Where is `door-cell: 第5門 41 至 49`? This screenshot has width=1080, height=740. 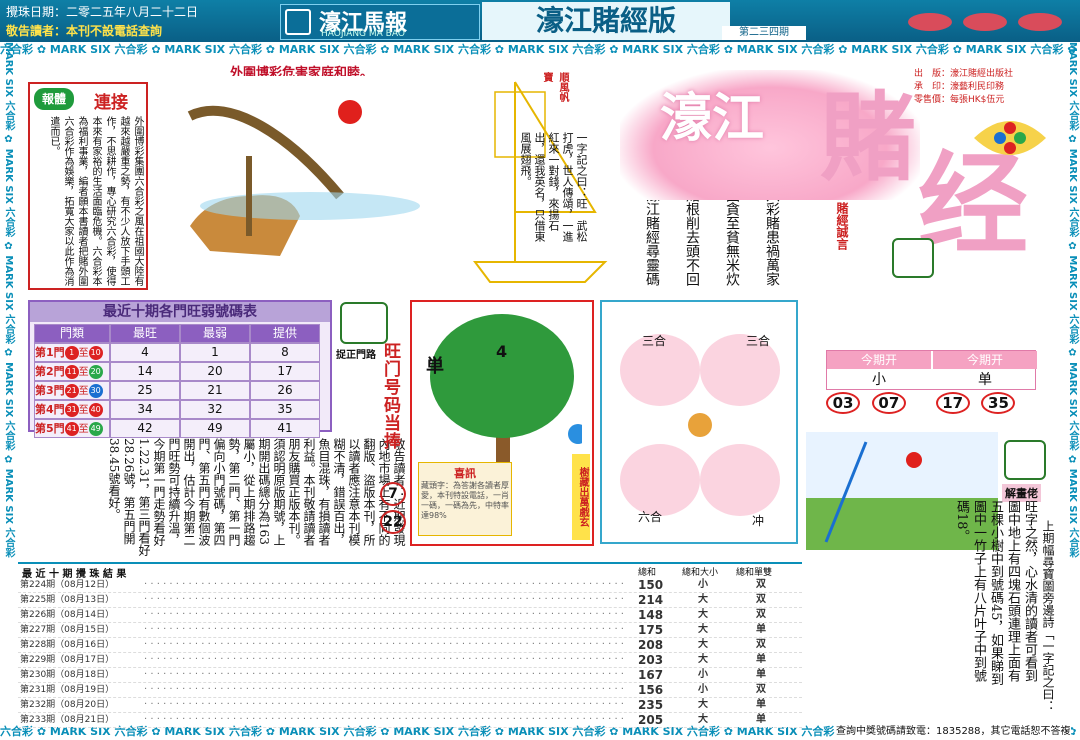 door-cell: 第5門 41 至 49 is located at coordinates (72, 428).